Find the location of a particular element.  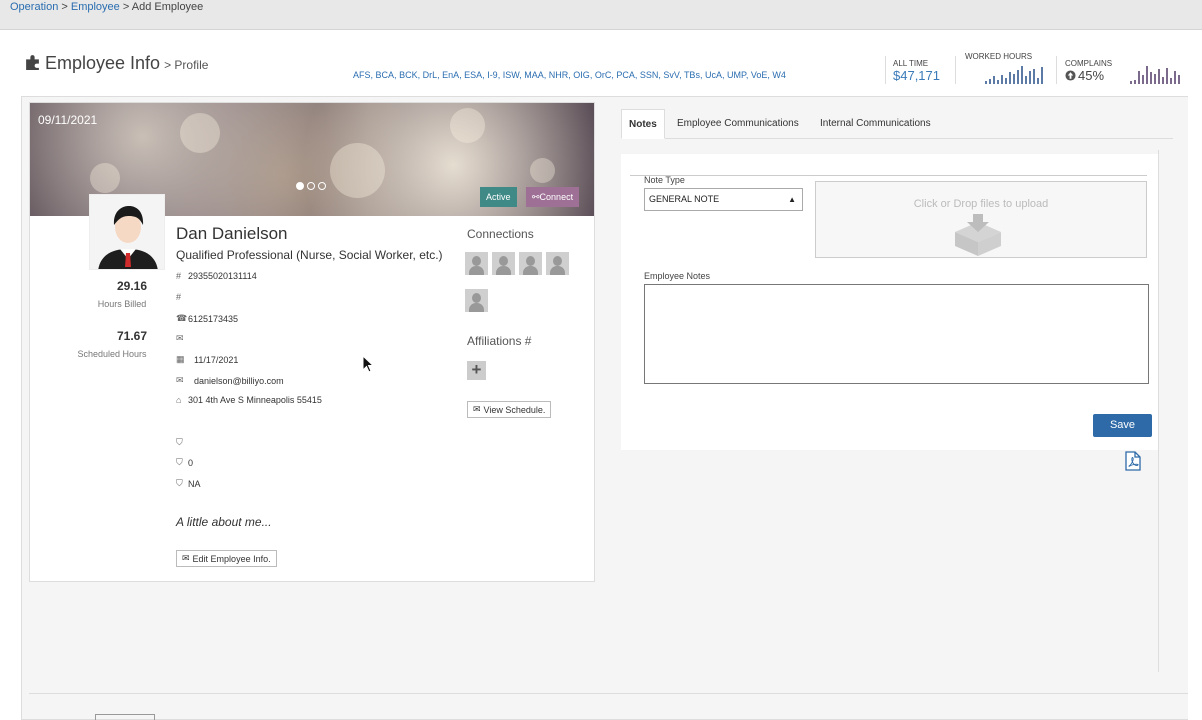

edit-employee-button: ✉ Edit Employee Info. is located at coordinates (226, 558).